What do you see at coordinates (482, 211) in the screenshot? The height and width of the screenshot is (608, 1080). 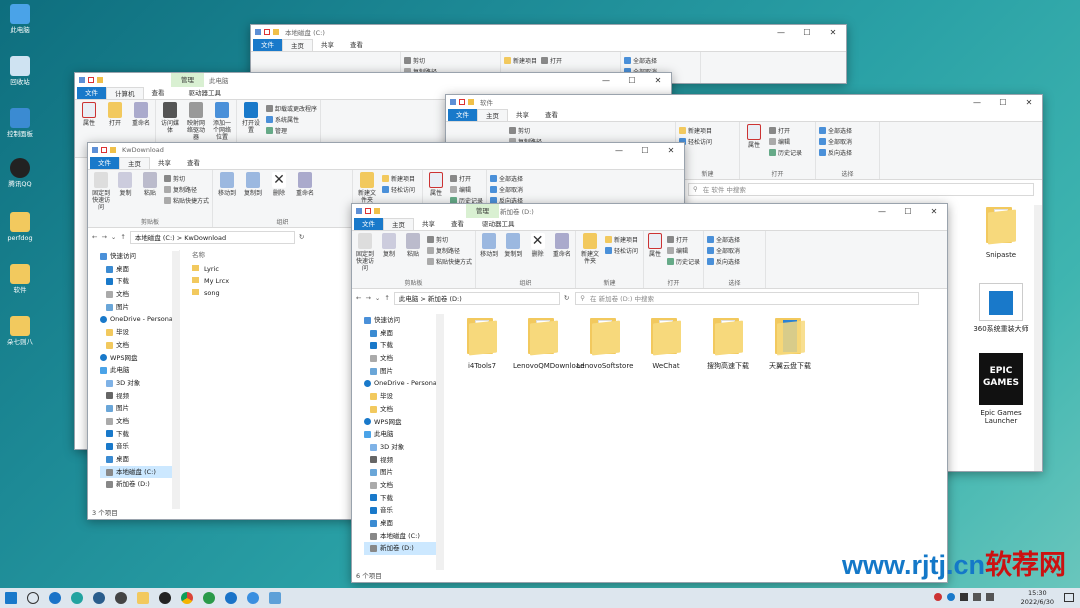 I see `context-tab-manage: 管理` at bounding box center [482, 211].